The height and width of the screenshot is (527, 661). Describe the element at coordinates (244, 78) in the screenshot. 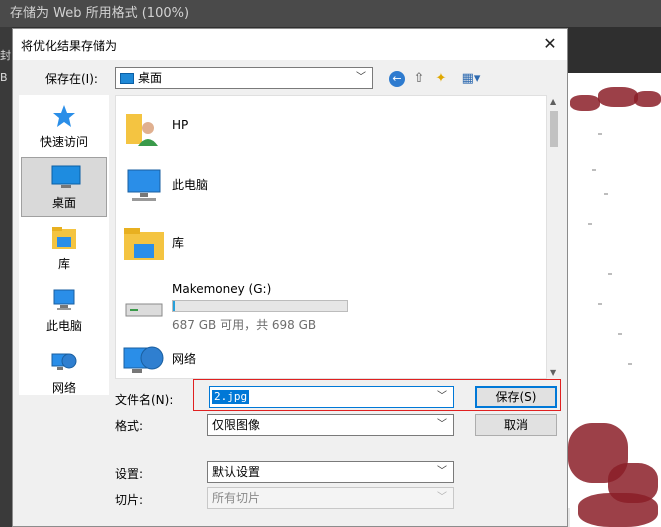

I see `save-in-dropdown: 桌面 ﹀` at that location.